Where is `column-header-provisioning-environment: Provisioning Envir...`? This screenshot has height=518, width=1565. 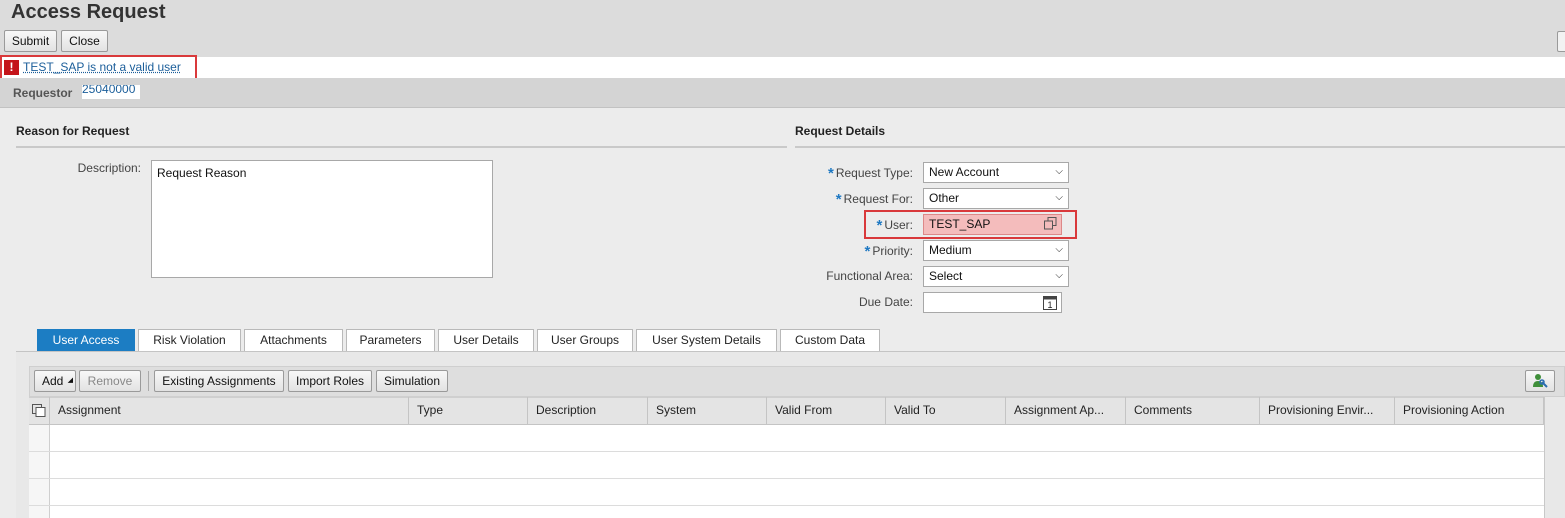 column-header-provisioning-environment: Provisioning Envir... is located at coordinates (1327, 411).